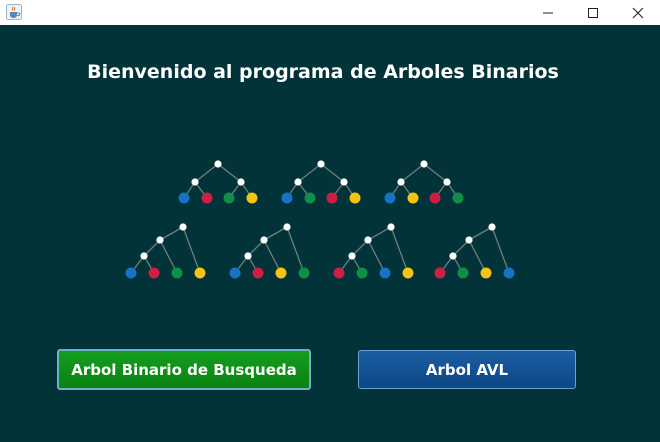  What do you see at coordinates (330, 12) in the screenshot?
I see `title-bar` at bounding box center [330, 12].